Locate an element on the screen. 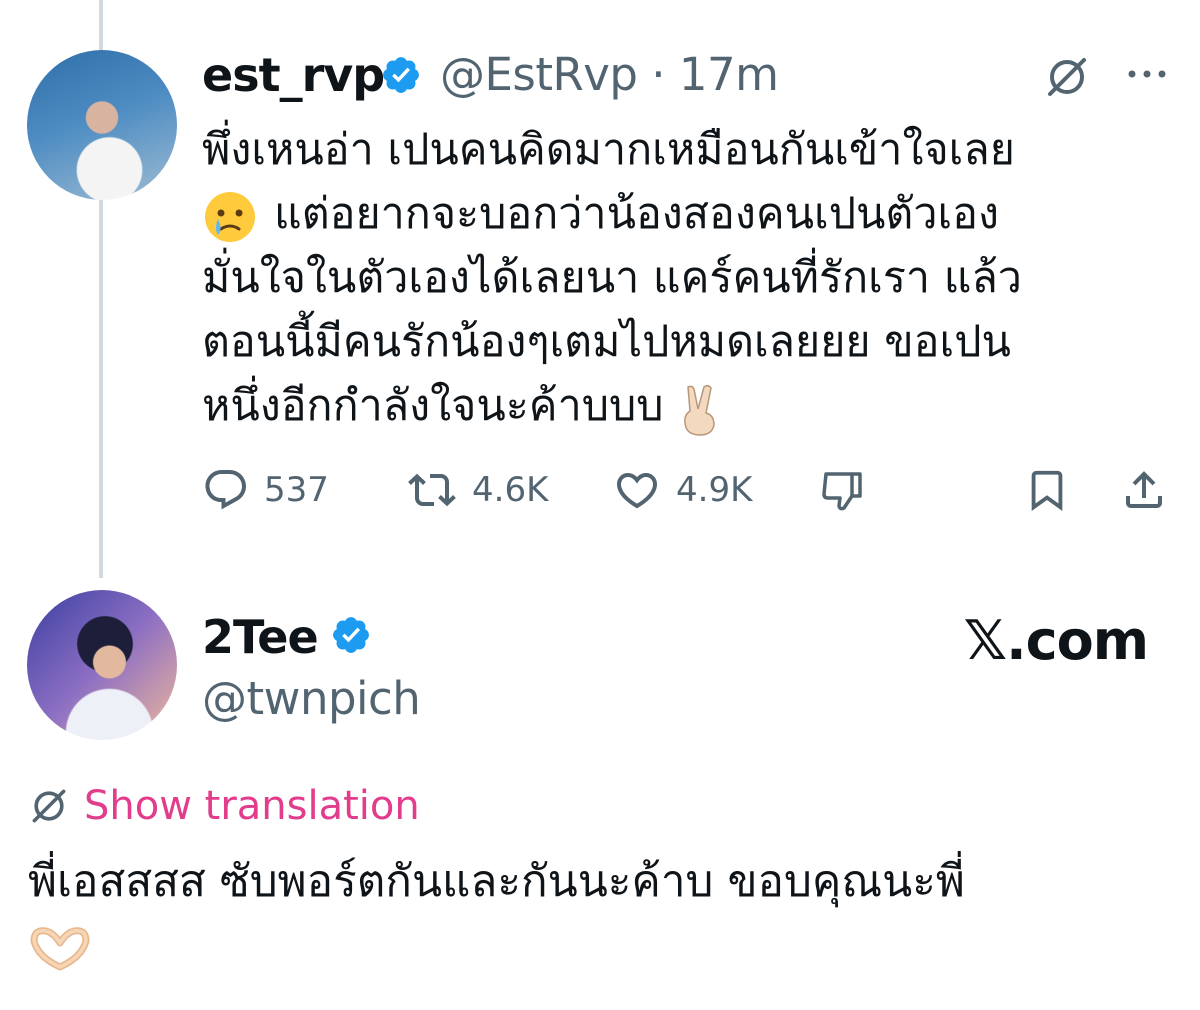 The height and width of the screenshot is (1010, 1200). share-button is located at coordinates (1144, 490).